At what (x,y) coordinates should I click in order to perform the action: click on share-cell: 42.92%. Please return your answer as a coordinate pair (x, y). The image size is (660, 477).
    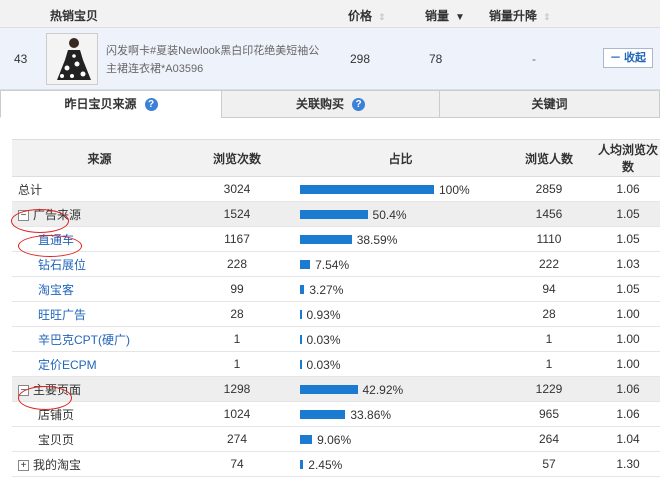
    Looking at the image, I should click on (397, 389).